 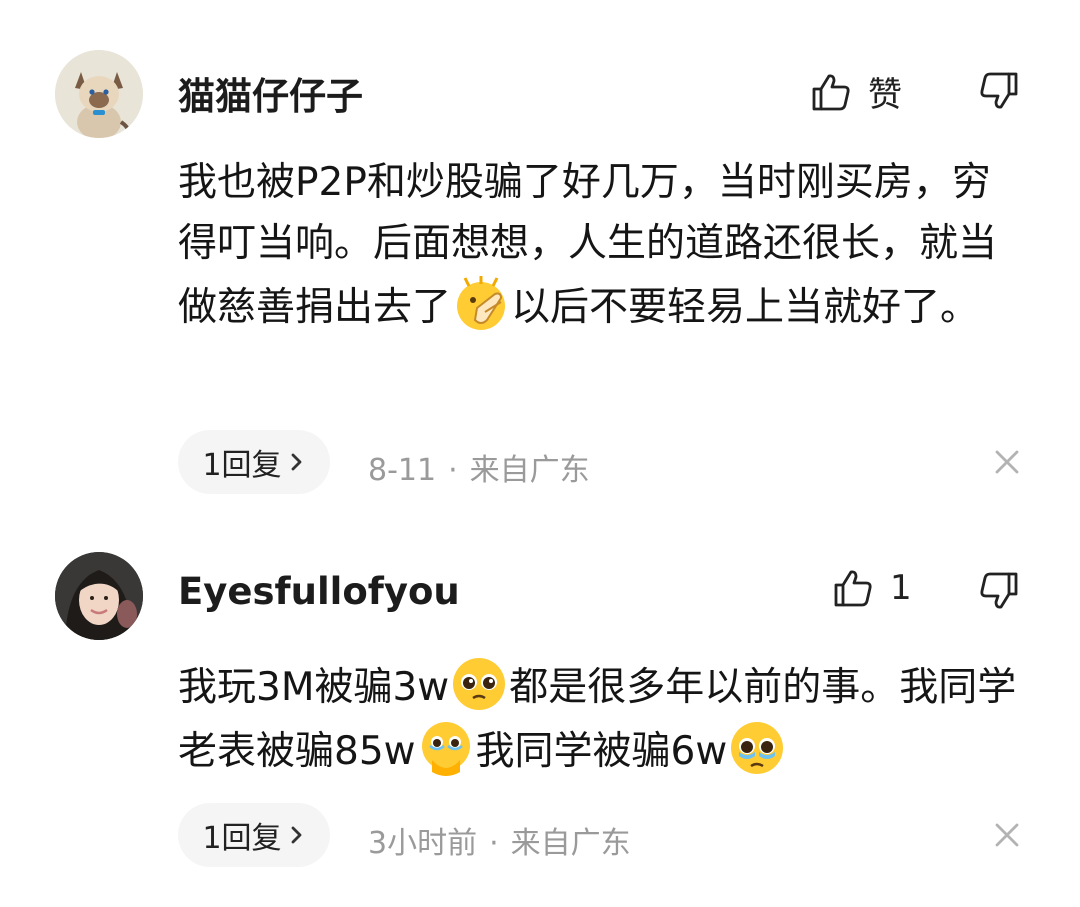 What do you see at coordinates (319, 591) in the screenshot?
I see `username: Eyesfullofyou` at bounding box center [319, 591].